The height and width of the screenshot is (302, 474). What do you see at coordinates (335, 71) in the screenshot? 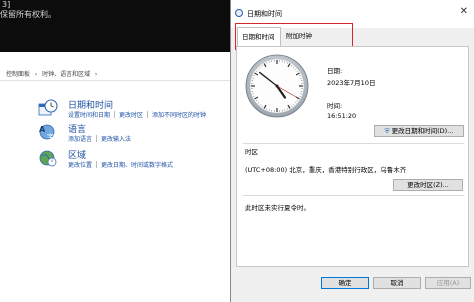
I see `date-label: 日期:` at bounding box center [335, 71].